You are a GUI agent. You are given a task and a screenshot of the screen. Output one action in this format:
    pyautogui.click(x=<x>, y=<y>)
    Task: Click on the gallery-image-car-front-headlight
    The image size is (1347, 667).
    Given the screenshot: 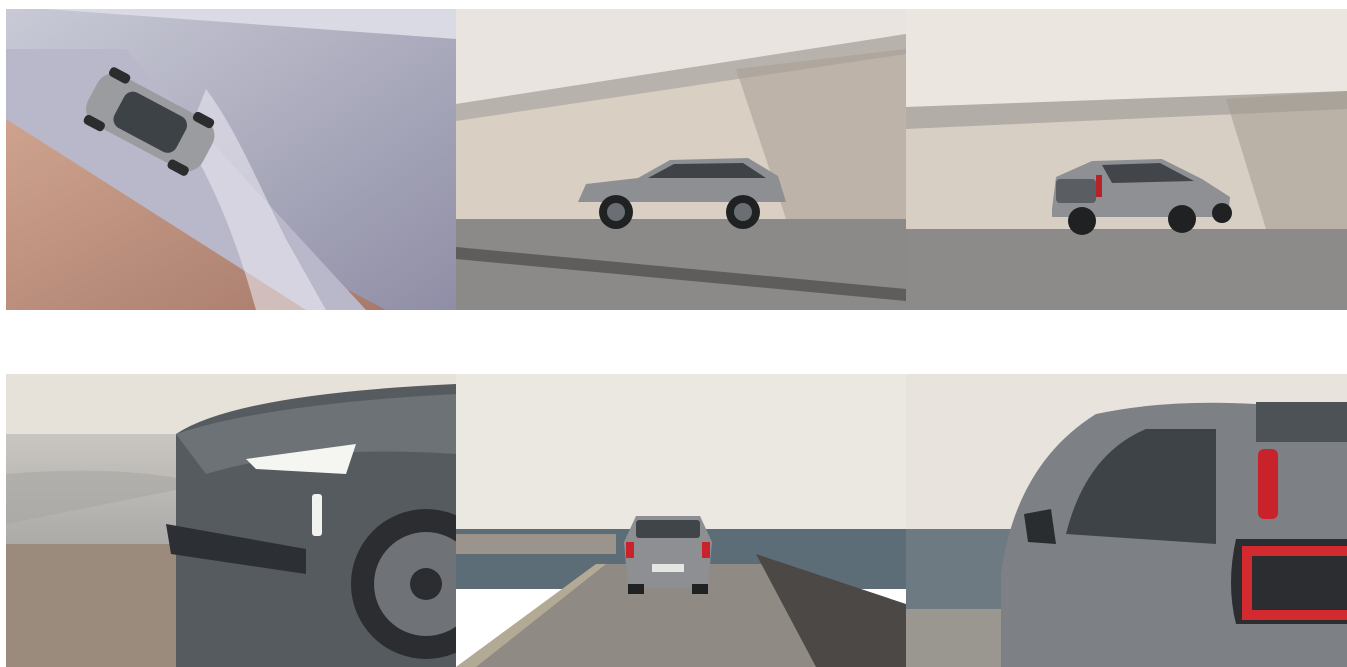 What is the action you would take?
    pyautogui.click(x=231, y=520)
    